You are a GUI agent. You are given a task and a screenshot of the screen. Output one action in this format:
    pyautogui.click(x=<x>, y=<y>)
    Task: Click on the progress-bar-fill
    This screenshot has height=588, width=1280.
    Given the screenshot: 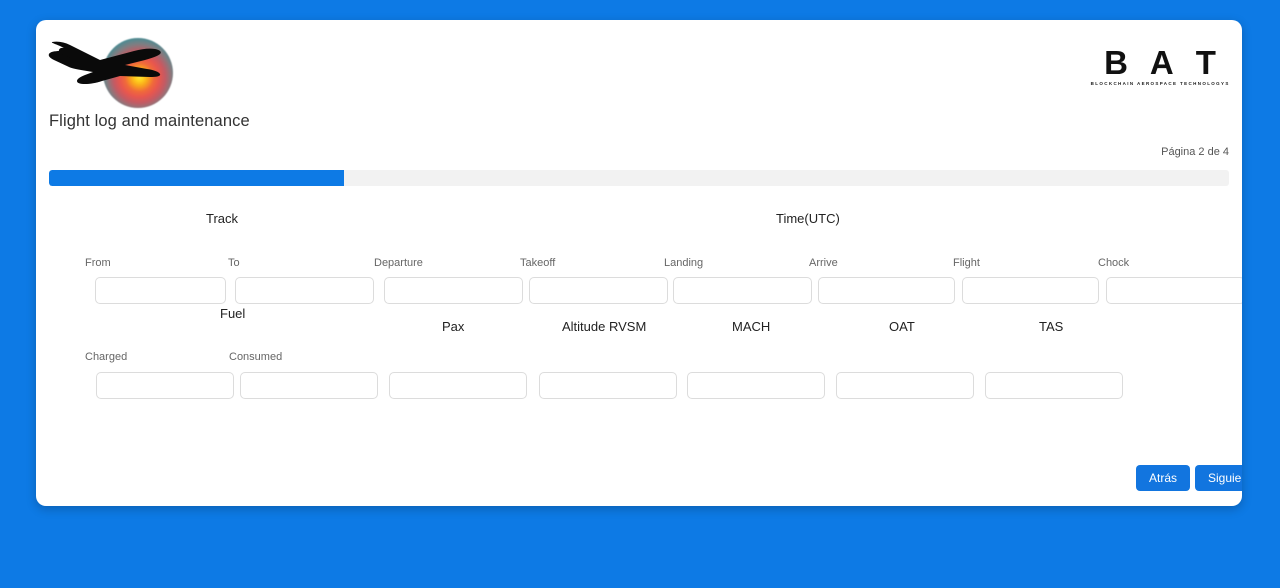 What is the action you would take?
    pyautogui.click(x=196, y=178)
    